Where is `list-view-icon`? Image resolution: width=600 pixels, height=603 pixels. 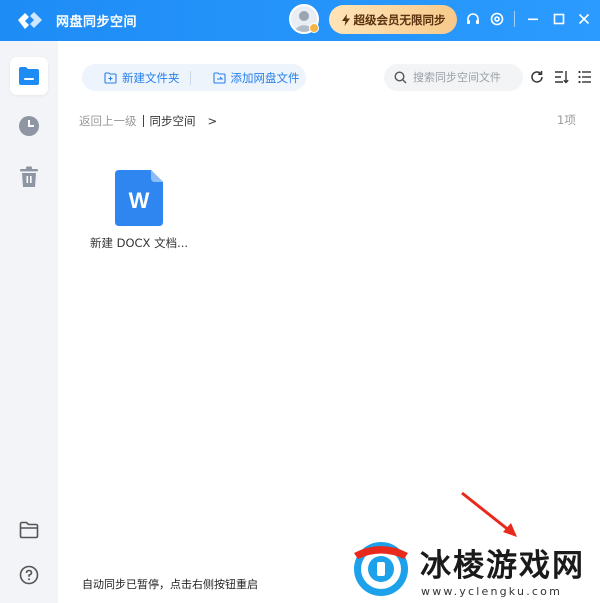 list-view-icon is located at coordinates (585, 77).